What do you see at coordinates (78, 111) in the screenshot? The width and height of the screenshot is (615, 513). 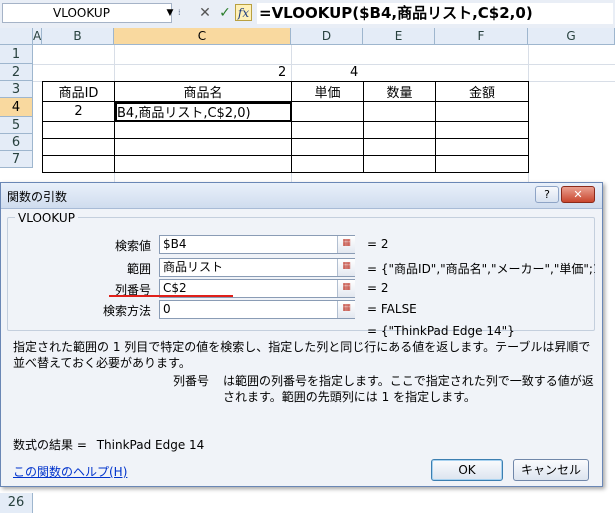 I see `cell-b4: 2` at bounding box center [78, 111].